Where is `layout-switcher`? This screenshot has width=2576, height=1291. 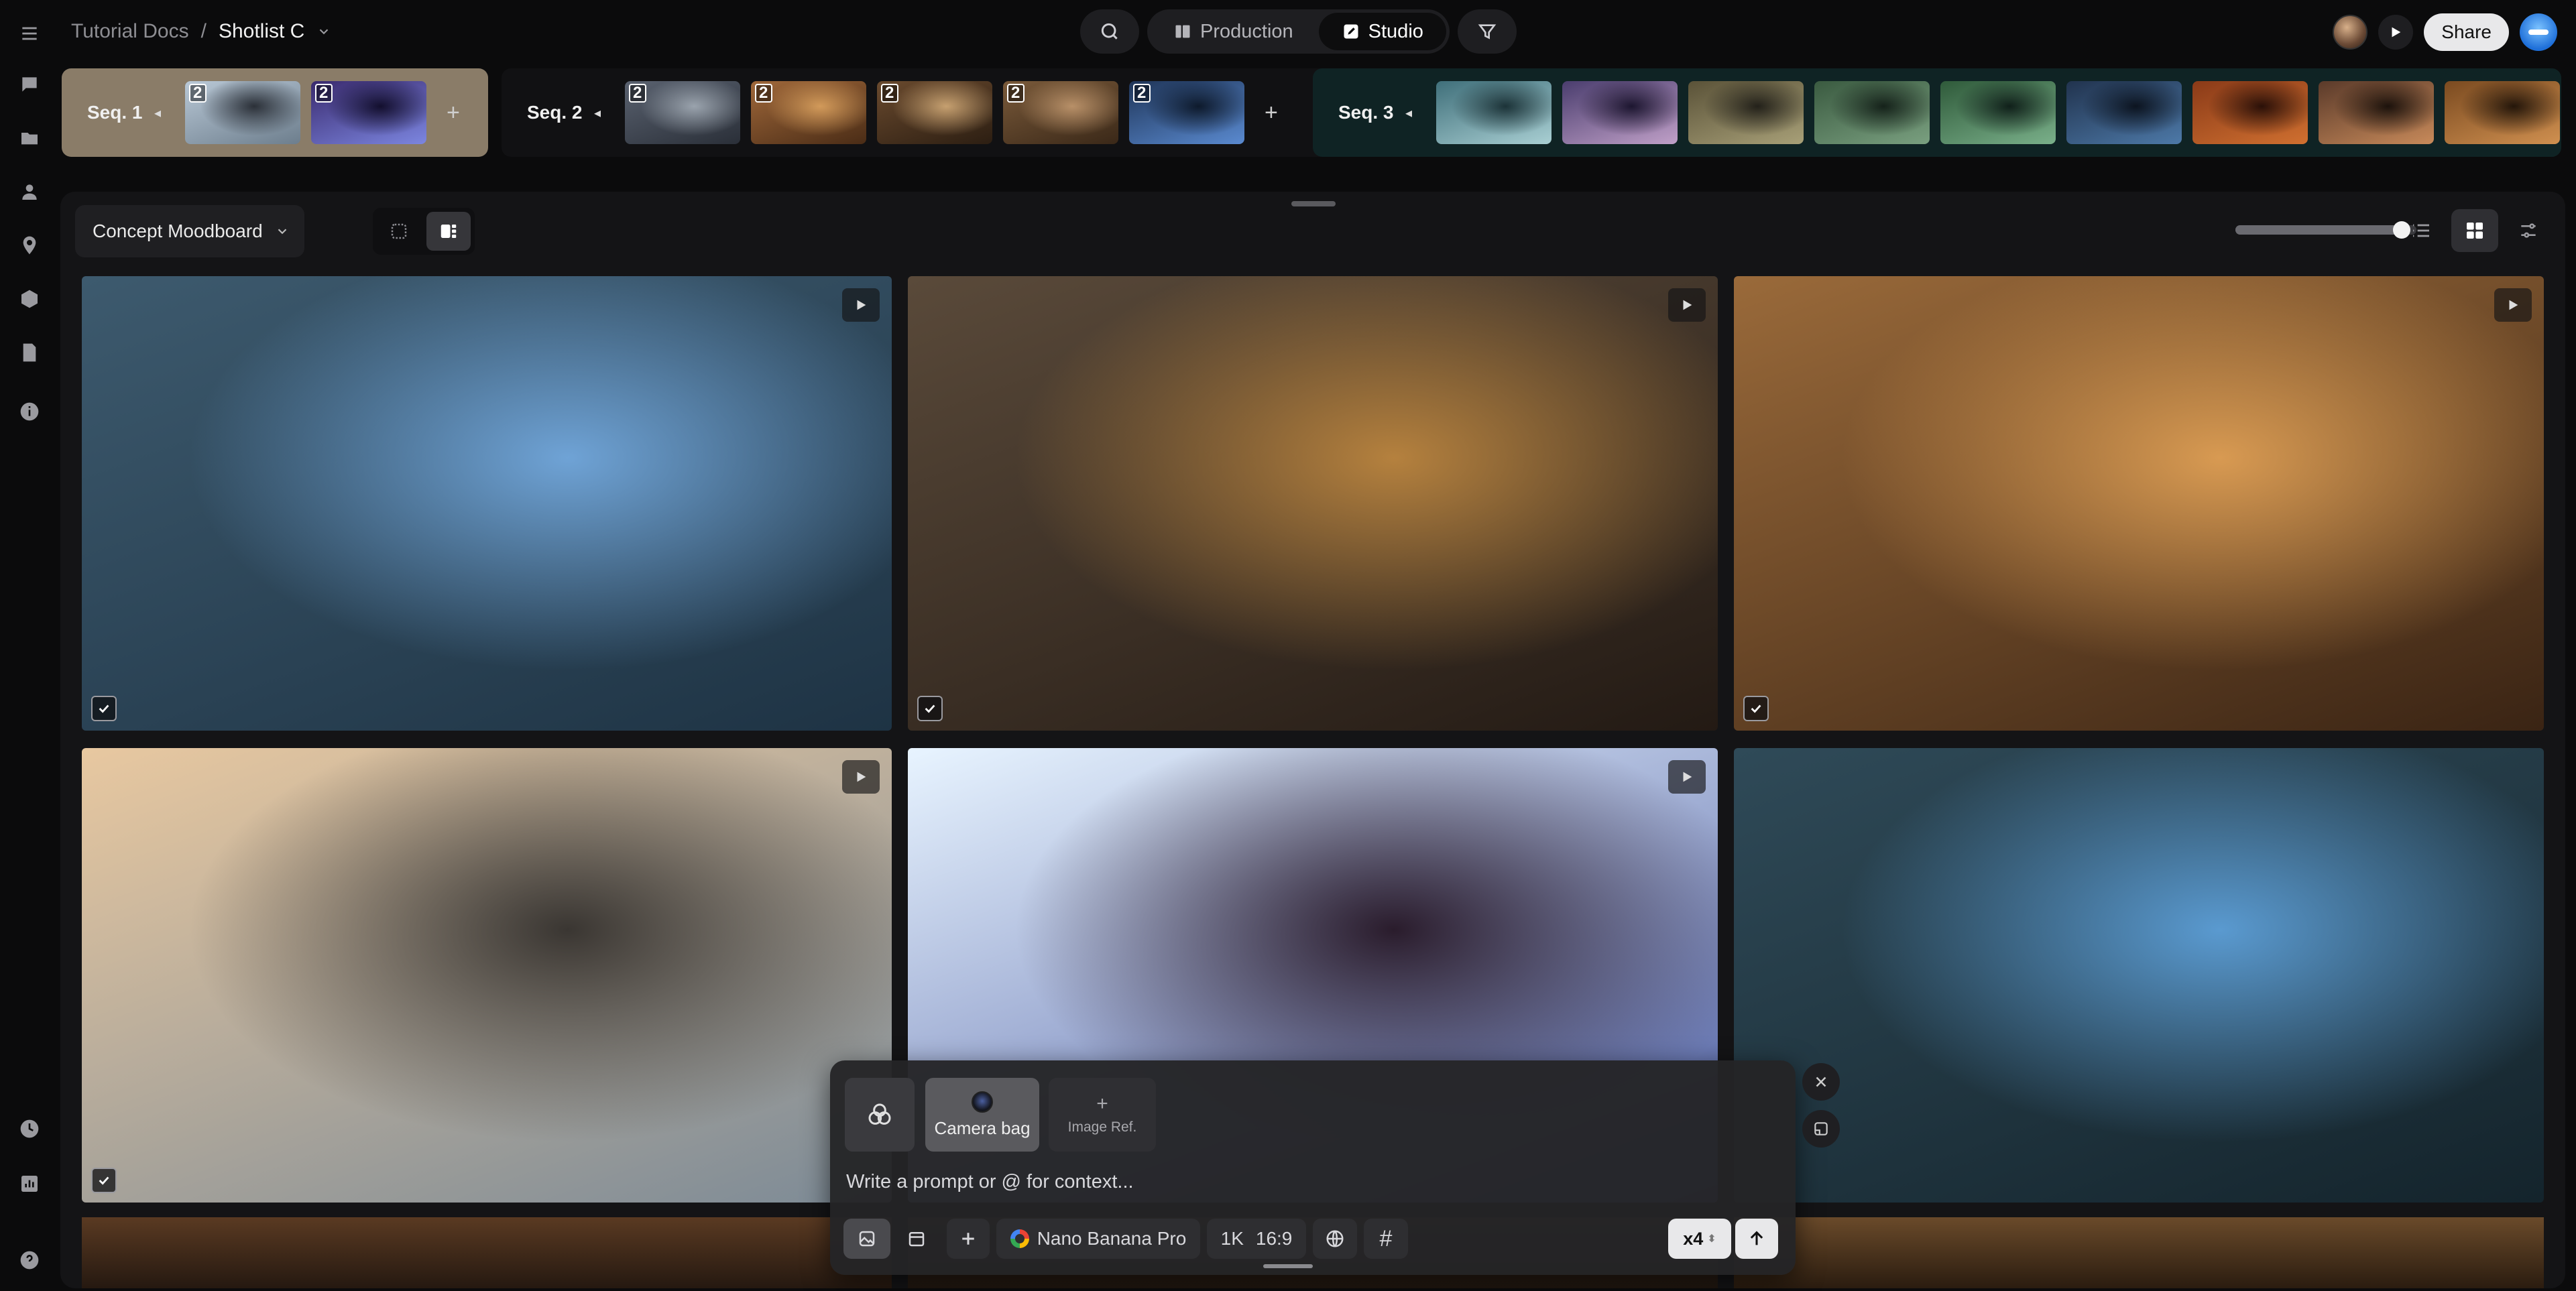
layout-switcher is located at coordinates (2475, 230).